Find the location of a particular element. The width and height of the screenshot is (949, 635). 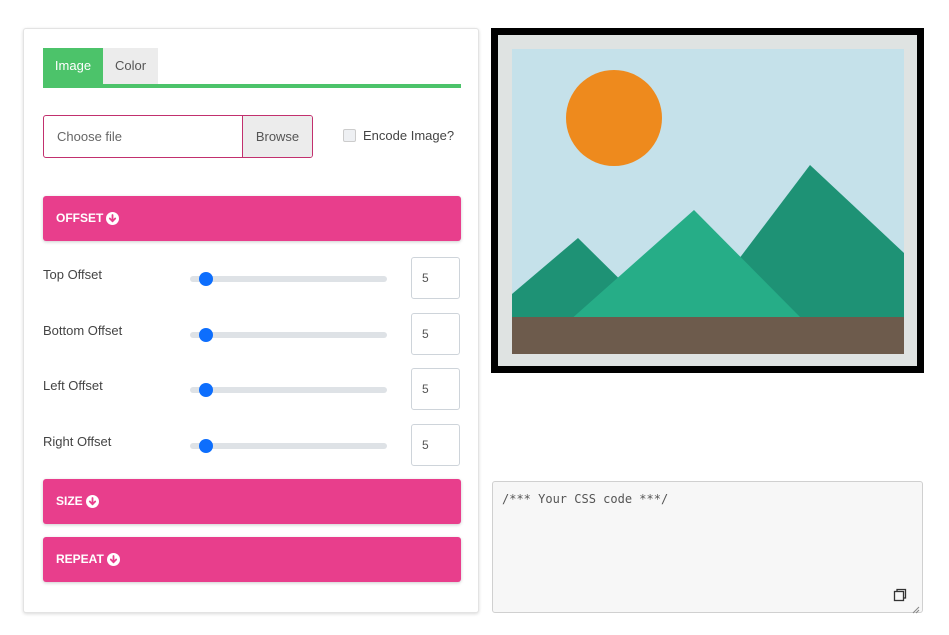

offset-row-top: Top Offset 5 is located at coordinates (252, 278).